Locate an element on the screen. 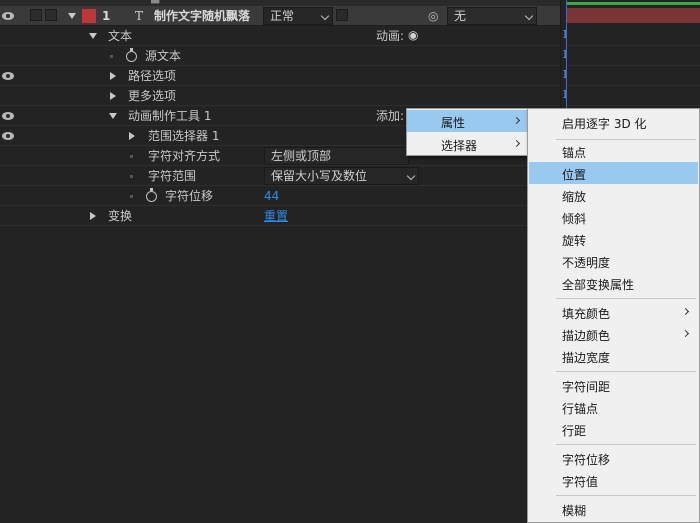  transform-row: 变换 重置 is located at coordinates (280, 216).